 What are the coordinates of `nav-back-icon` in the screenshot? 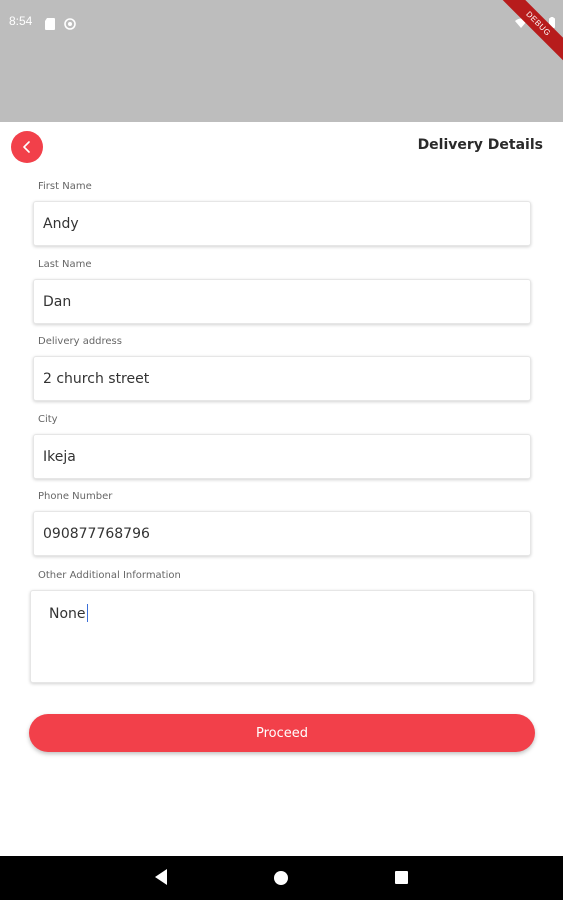 It's located at (161, 879).